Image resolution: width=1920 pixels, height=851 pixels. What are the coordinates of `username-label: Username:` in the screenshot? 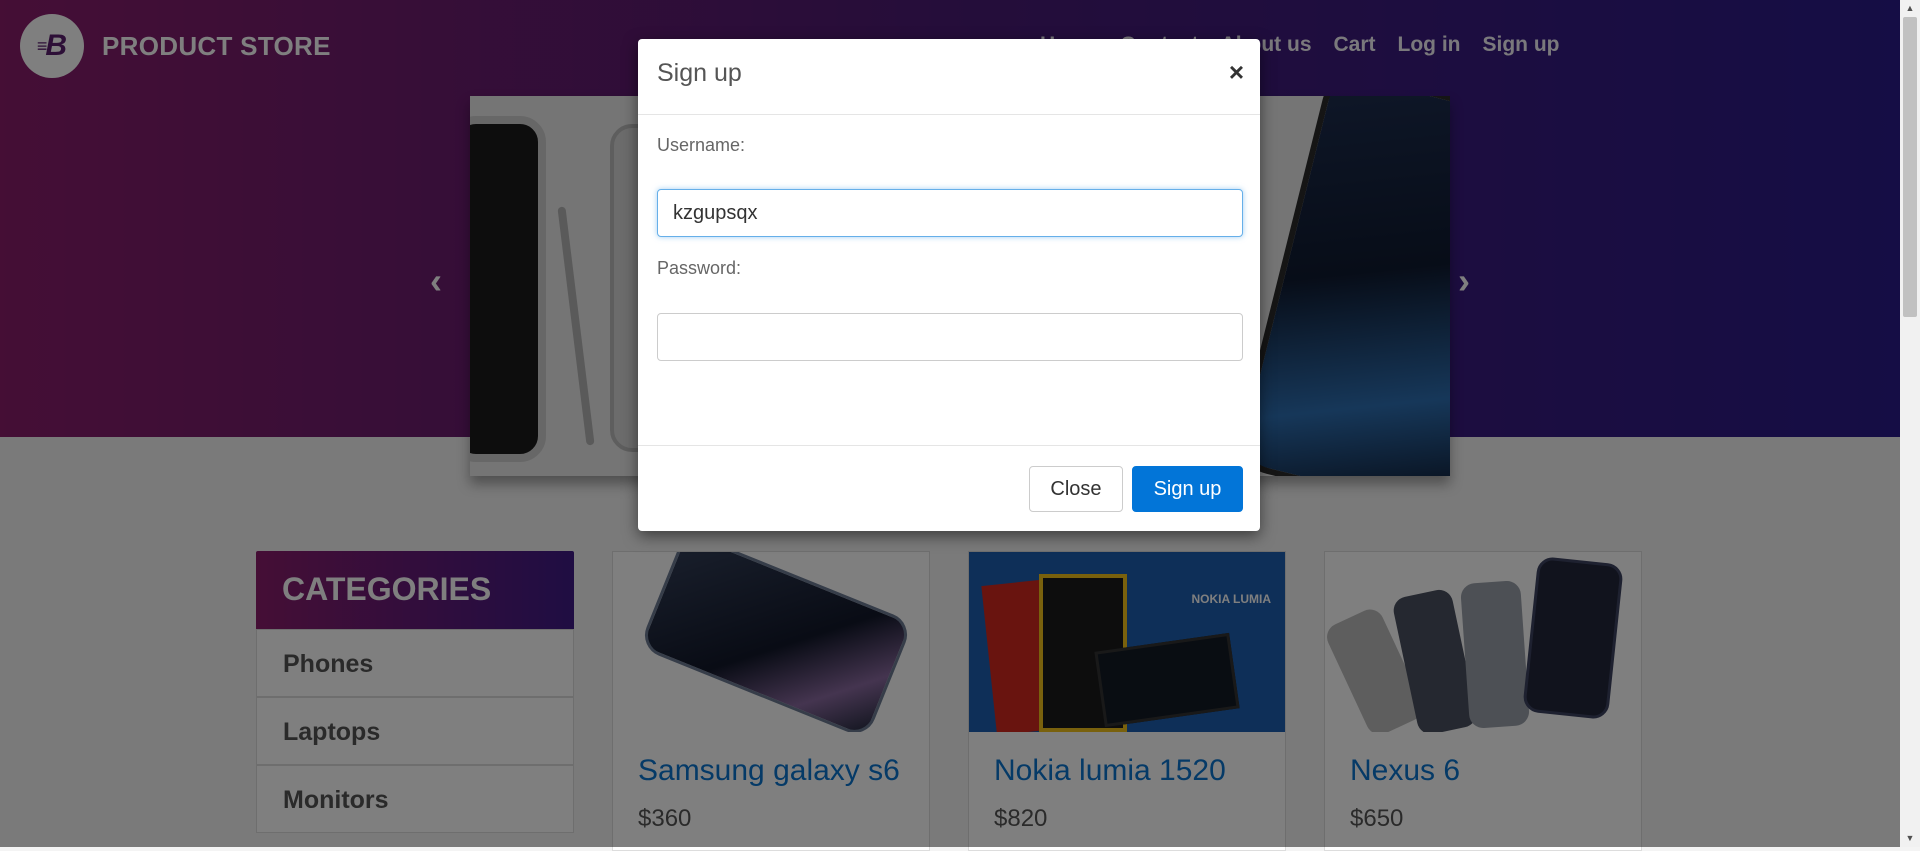 It's located at (701, 145).